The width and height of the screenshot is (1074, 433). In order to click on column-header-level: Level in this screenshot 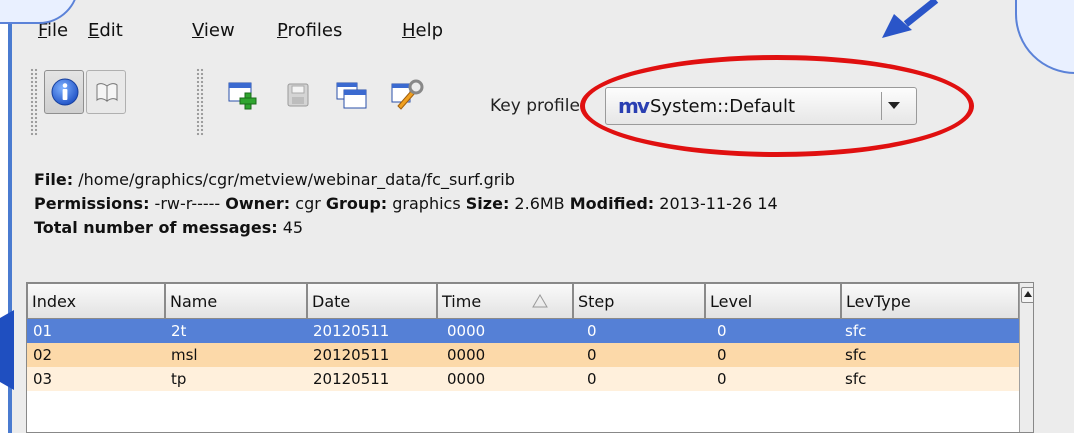, I will do `click(773, 301)`.